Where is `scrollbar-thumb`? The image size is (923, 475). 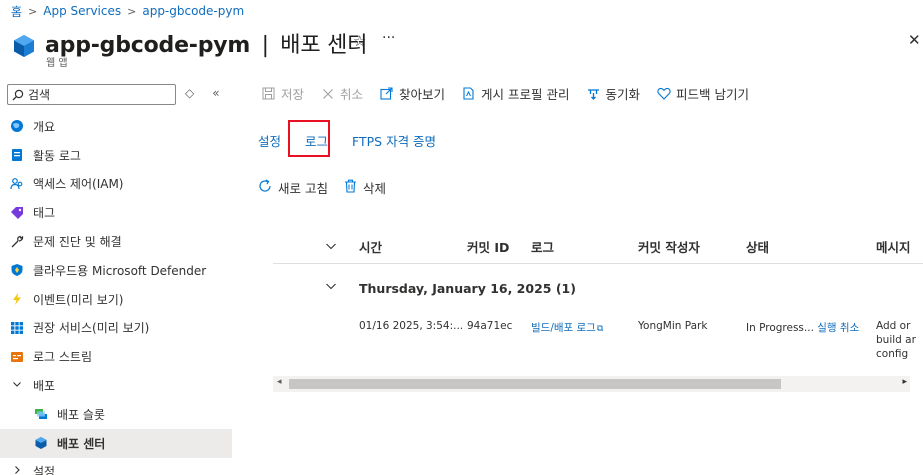
scrollbar-thumb is located at coordinates (535, 384).